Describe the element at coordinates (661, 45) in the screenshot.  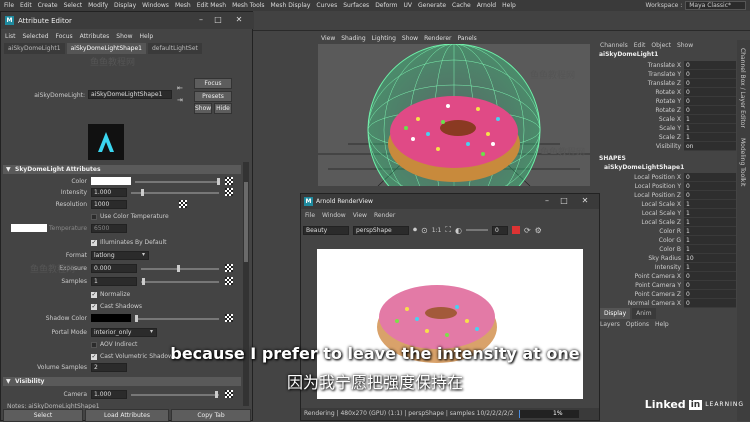
I see `cb-menu-object: Object` at that location.